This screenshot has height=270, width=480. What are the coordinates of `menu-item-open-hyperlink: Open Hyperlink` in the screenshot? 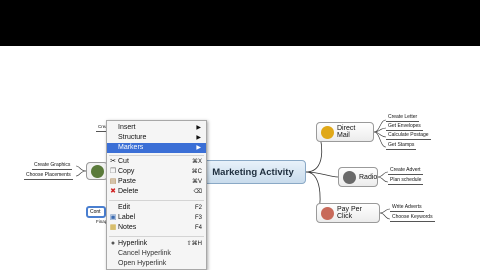 It's located at (156, 264).